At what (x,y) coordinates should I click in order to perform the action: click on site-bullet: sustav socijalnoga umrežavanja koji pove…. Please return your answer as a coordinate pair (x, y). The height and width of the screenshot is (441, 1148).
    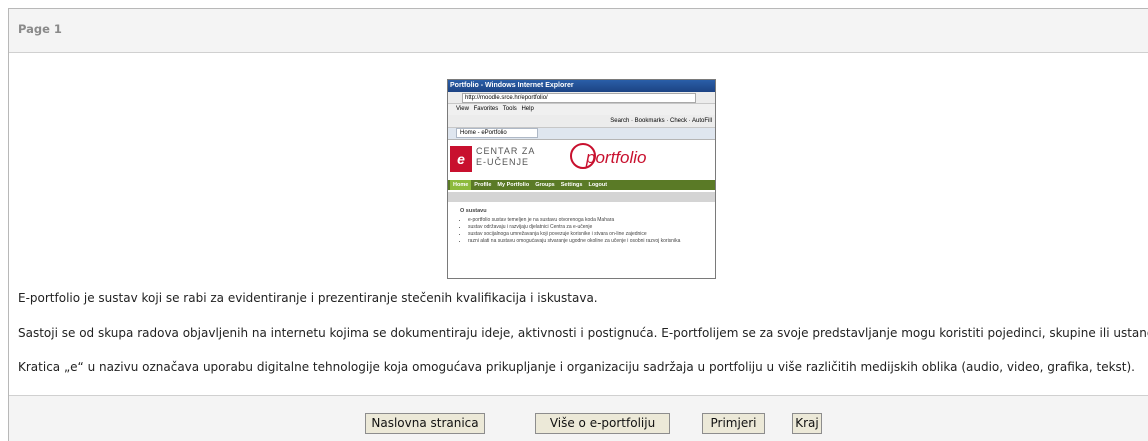
    Looking at the image, I should click on (591, 234).